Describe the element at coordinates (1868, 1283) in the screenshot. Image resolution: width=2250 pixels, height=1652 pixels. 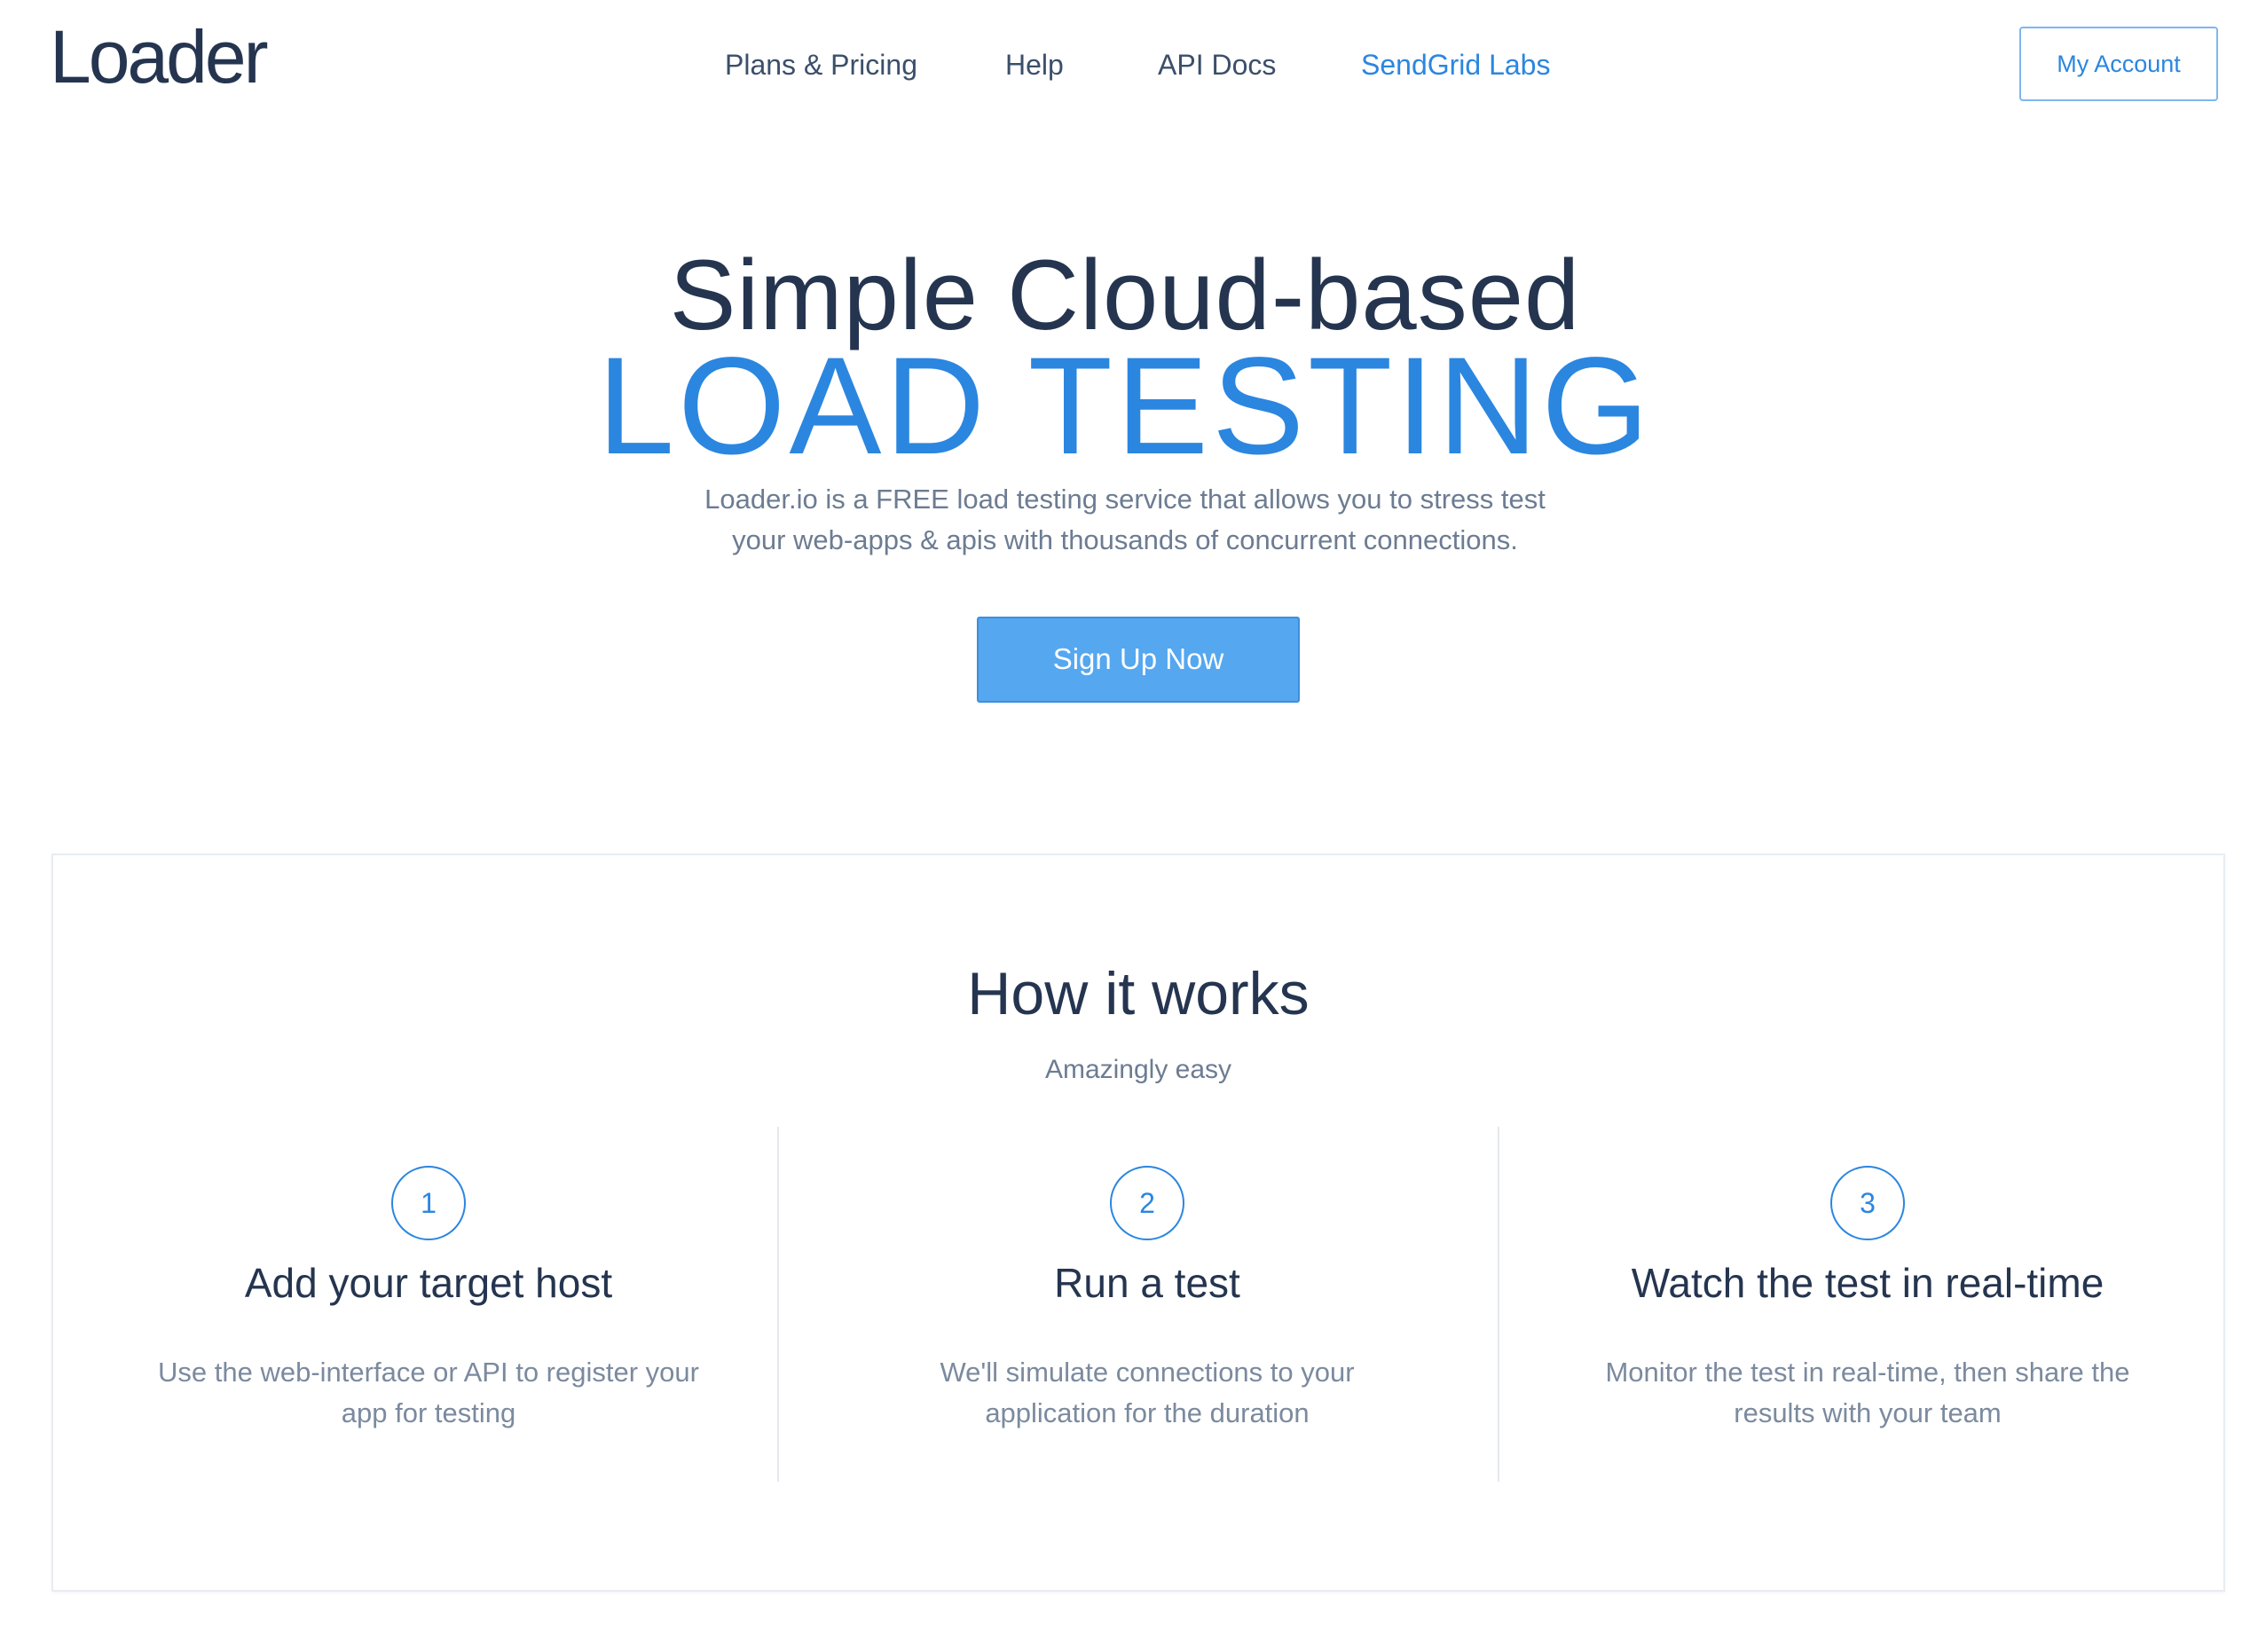
I see `step-title: Watch the test in real-time` at that location.